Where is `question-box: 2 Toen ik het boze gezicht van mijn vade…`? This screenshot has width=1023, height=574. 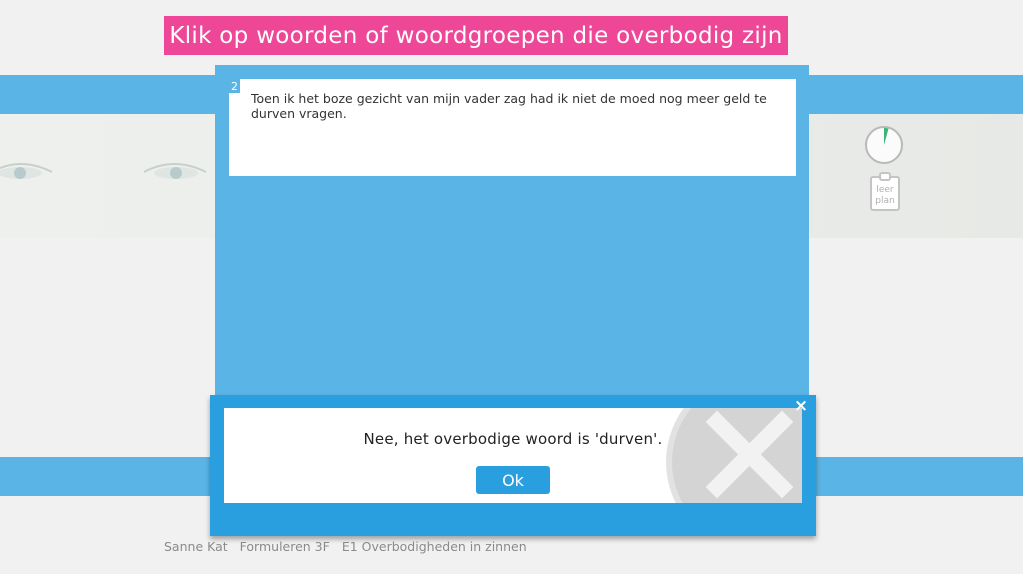
question-box: 2 Toen ik het boze gezicht van mijn vade… is located at coordinates (512, 127).